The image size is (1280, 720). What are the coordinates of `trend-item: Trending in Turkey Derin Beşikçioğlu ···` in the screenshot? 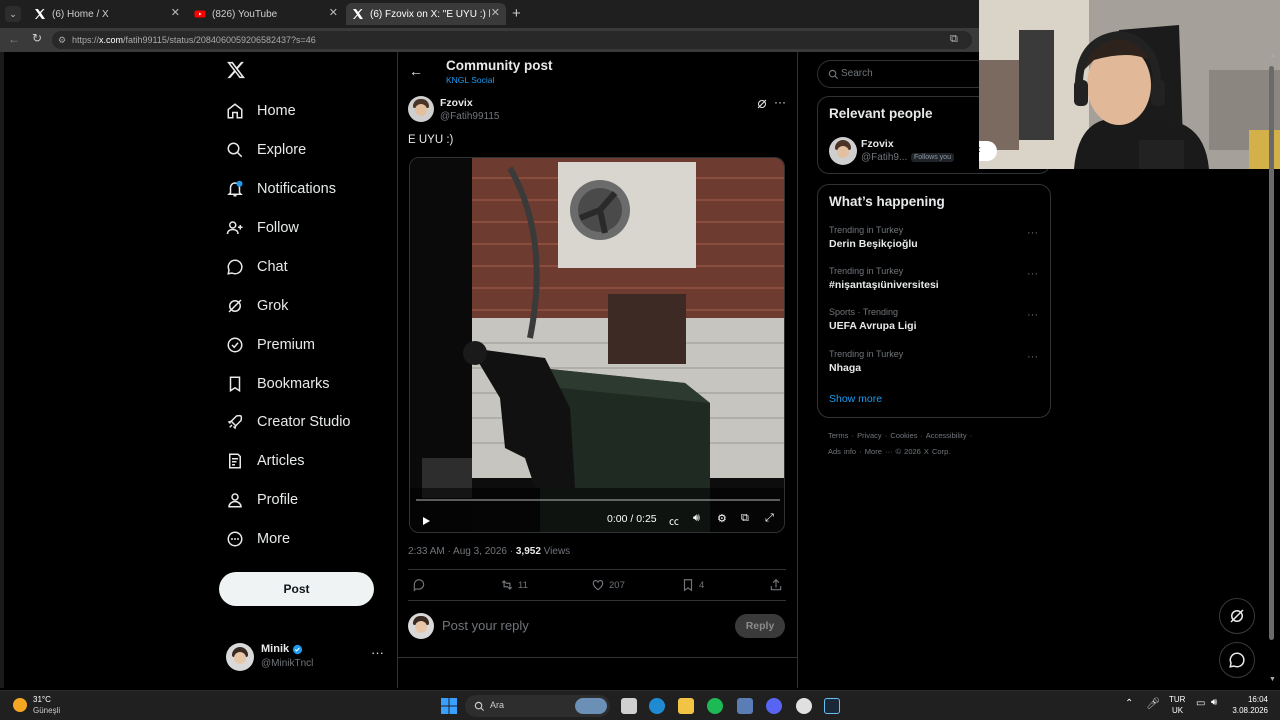 It's located at (933, 237).